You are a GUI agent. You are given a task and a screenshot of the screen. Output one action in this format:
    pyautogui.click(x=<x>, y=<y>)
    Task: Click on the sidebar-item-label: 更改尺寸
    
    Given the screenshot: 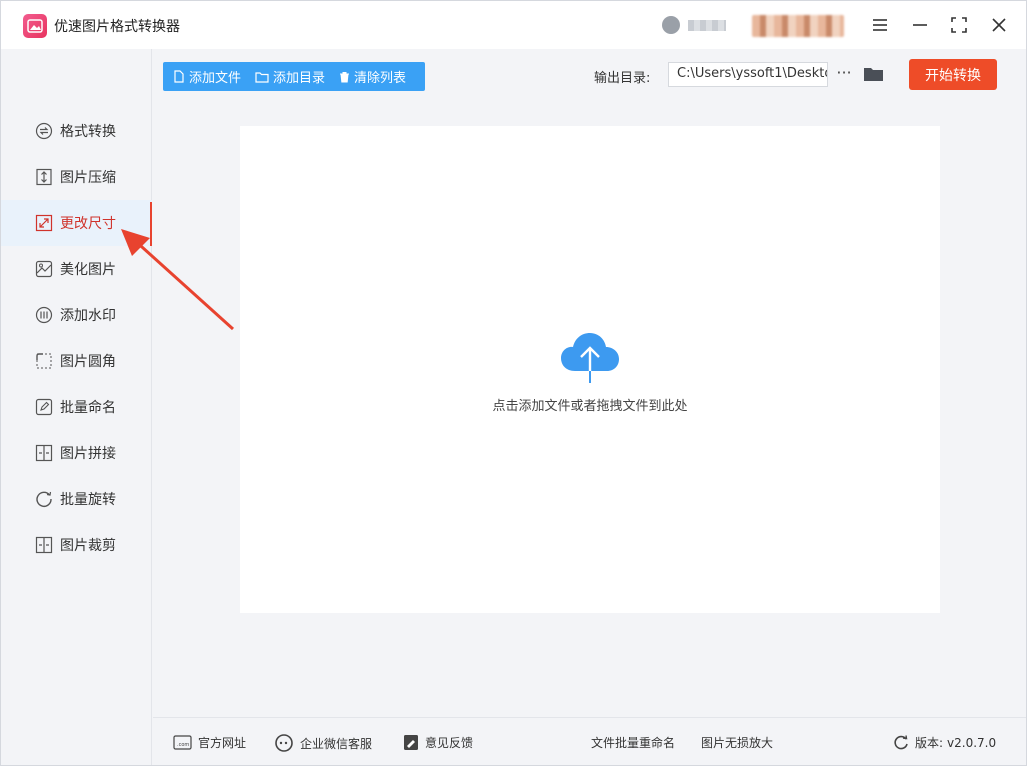 What is the action you would take?
    pyautogui.click(x=88, y=224)
    